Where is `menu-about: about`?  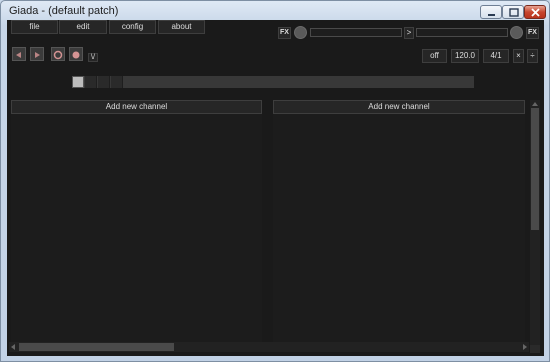
menu-about: about is located at coordinates (181, 27).